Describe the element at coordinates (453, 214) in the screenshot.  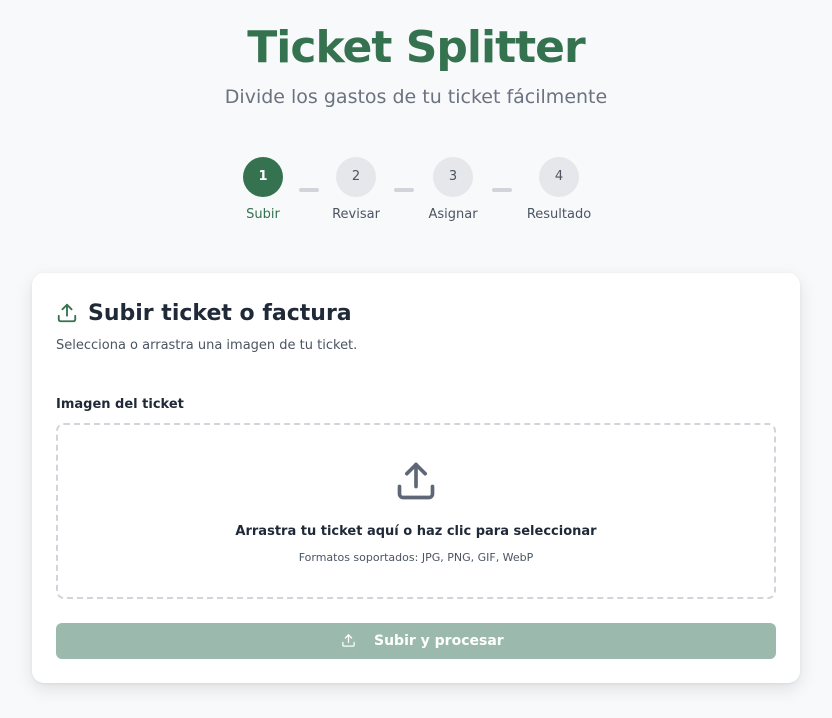
I see `step-3-label: Asignar` at that location.